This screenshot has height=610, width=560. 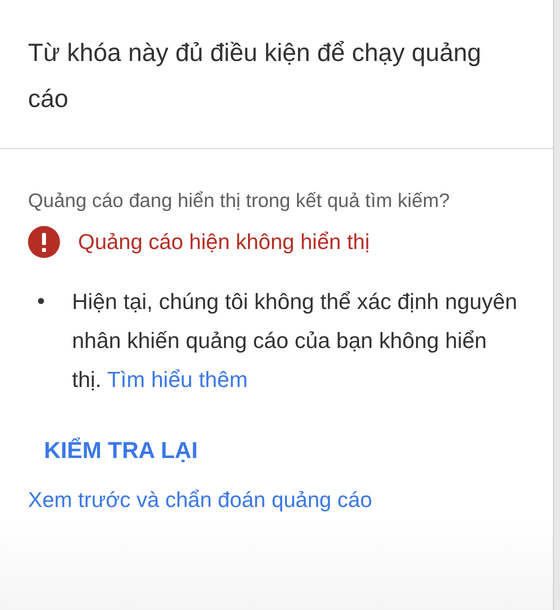 I want to click on status-text: Quảng cáo hiện không hiển thị, so click(x=224, y=242).